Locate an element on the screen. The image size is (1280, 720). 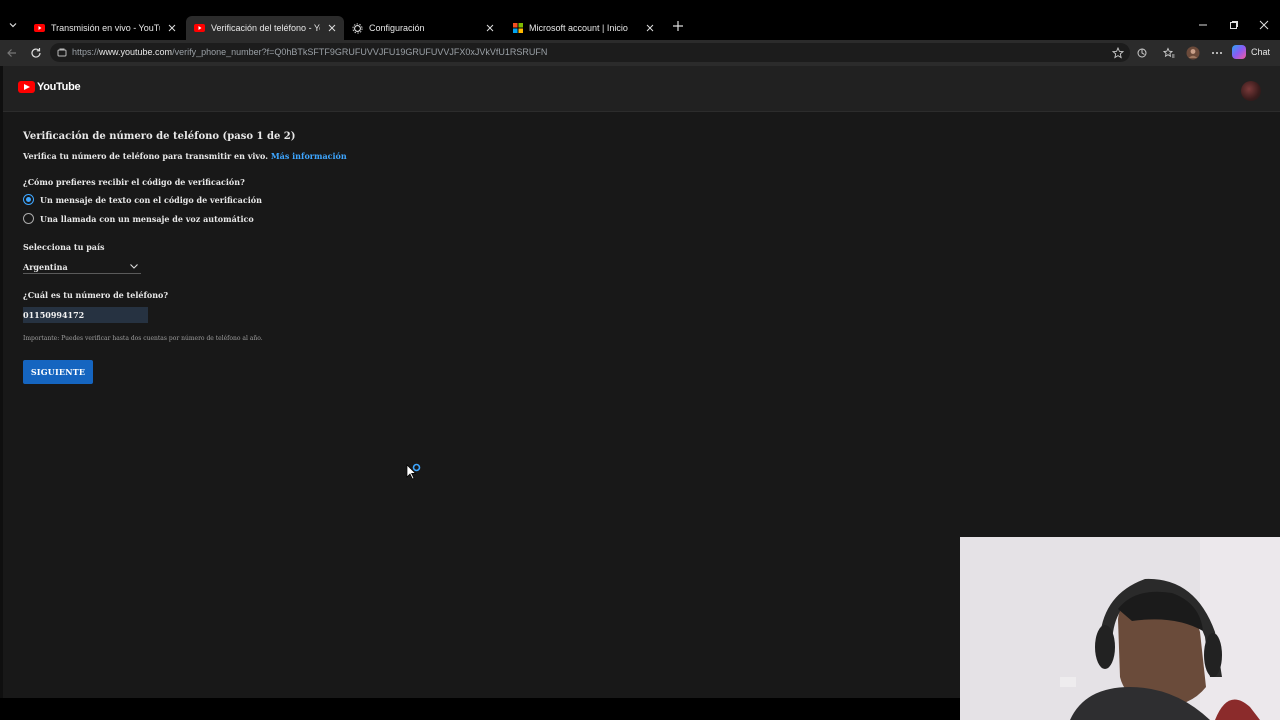
country-value: Argentina is located at coordinates (45, 267).